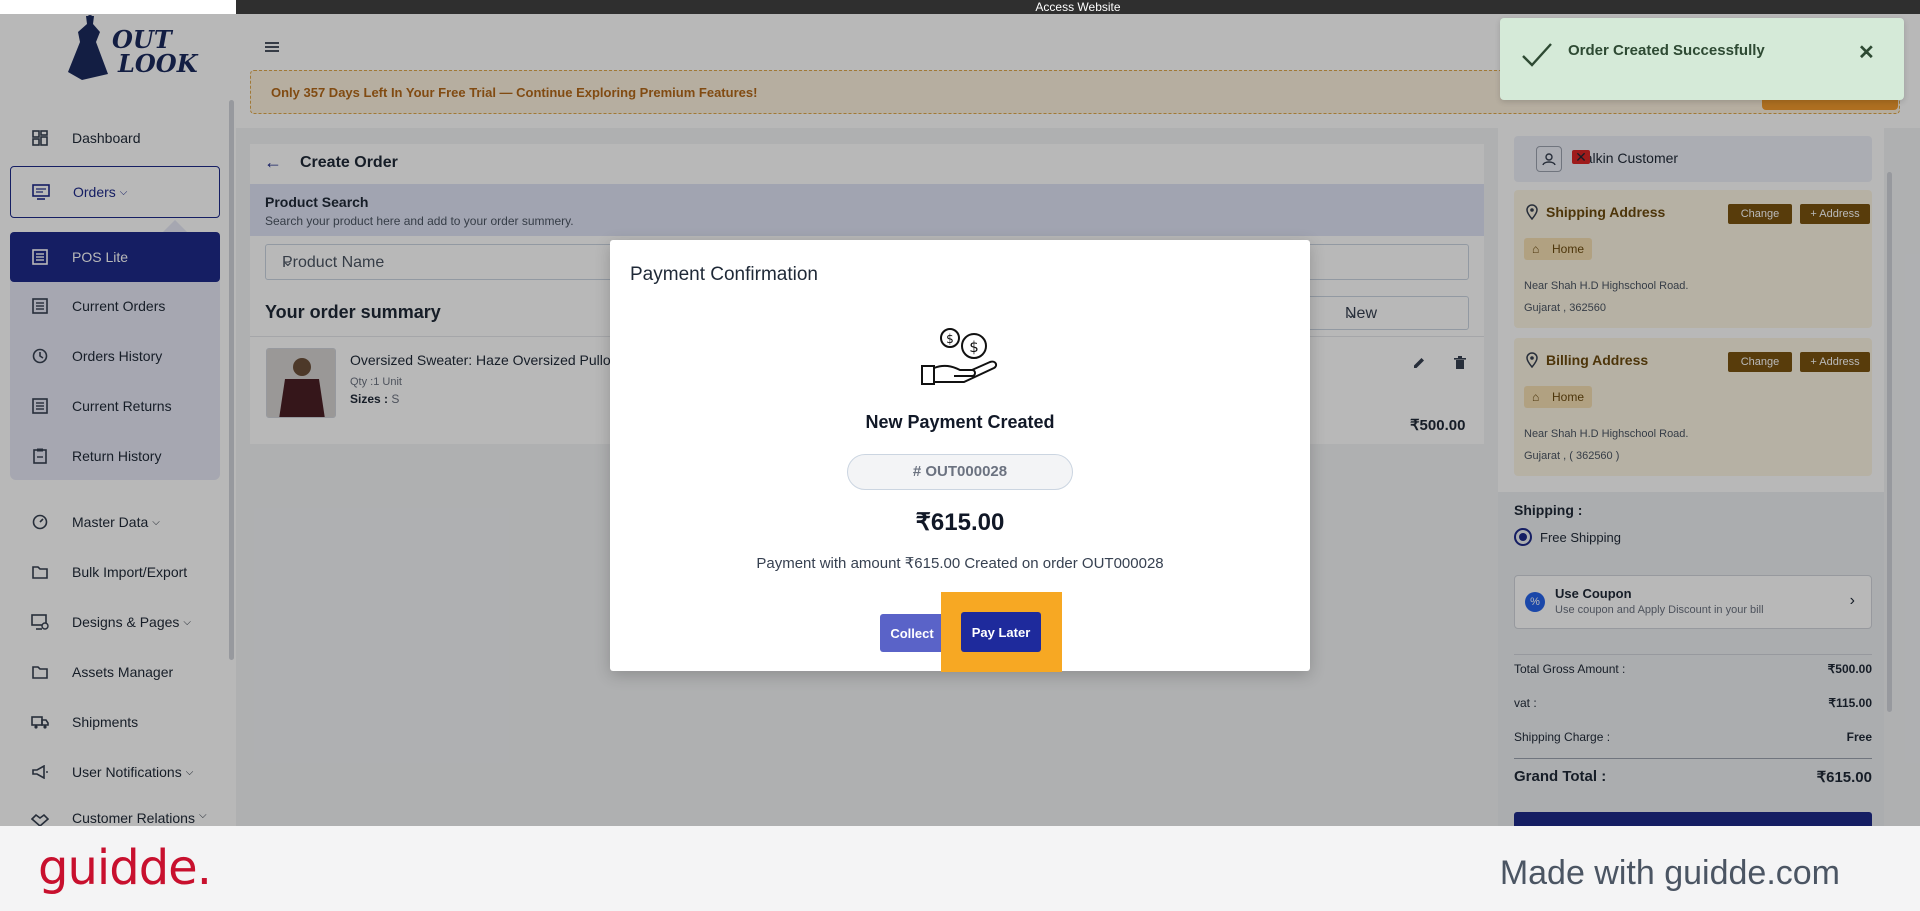 The height and width of the screenshot is (911, 1920). What do you see at coordinates (1866, 52) in the screenshot?
I see `close-icon: ✕` at bounding box center [1866, 52].